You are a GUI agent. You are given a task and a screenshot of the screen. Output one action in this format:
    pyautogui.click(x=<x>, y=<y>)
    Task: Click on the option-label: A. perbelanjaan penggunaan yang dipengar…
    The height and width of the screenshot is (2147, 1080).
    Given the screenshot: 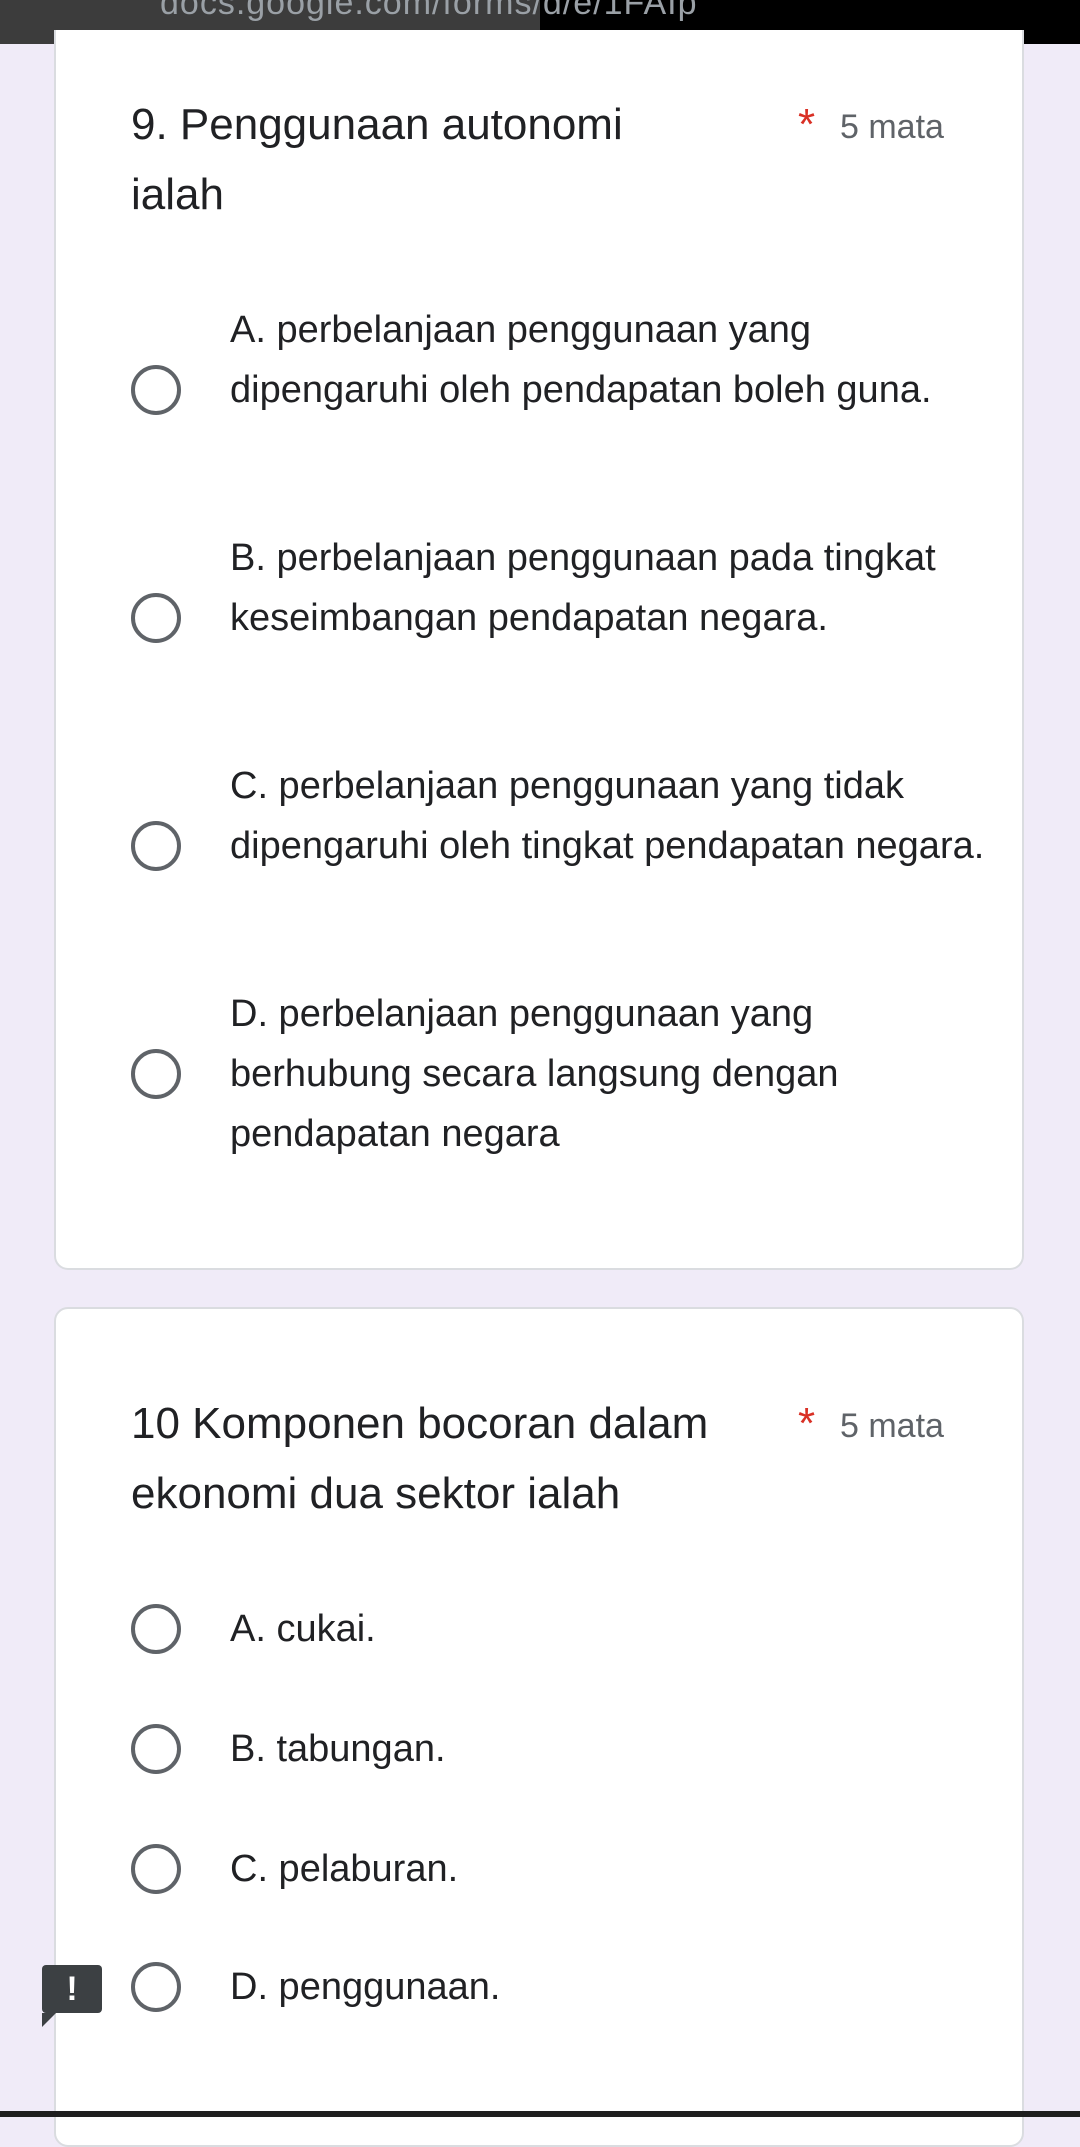 What is the action you would take?
    pyautogui.click(x=581, y=360)
    